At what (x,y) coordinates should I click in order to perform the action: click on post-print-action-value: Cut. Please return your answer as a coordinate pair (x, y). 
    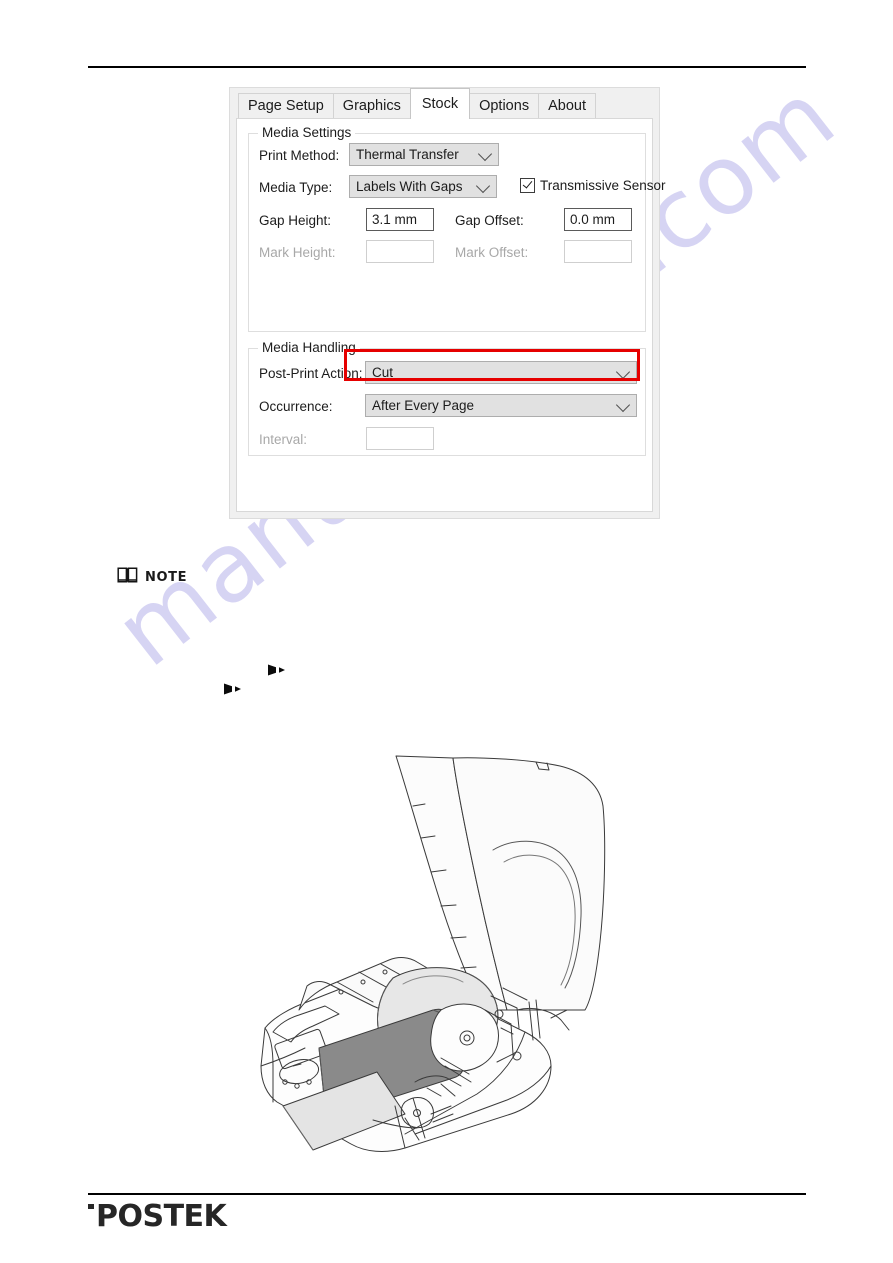
    Looking at the image, I should click on (383, 372).